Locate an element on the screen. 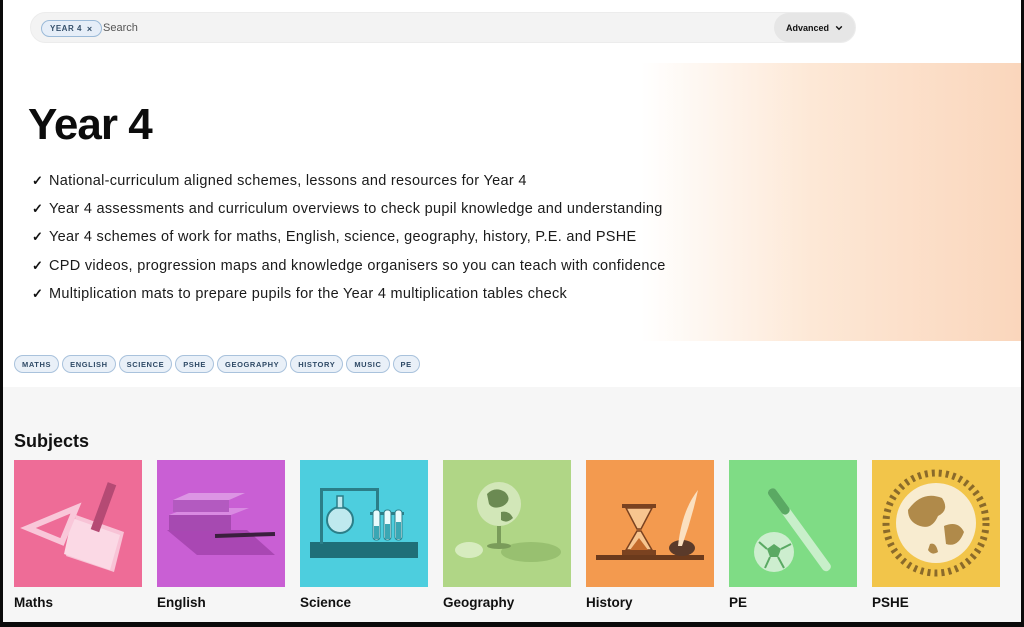  search-input is located at coordinates (403, 28).